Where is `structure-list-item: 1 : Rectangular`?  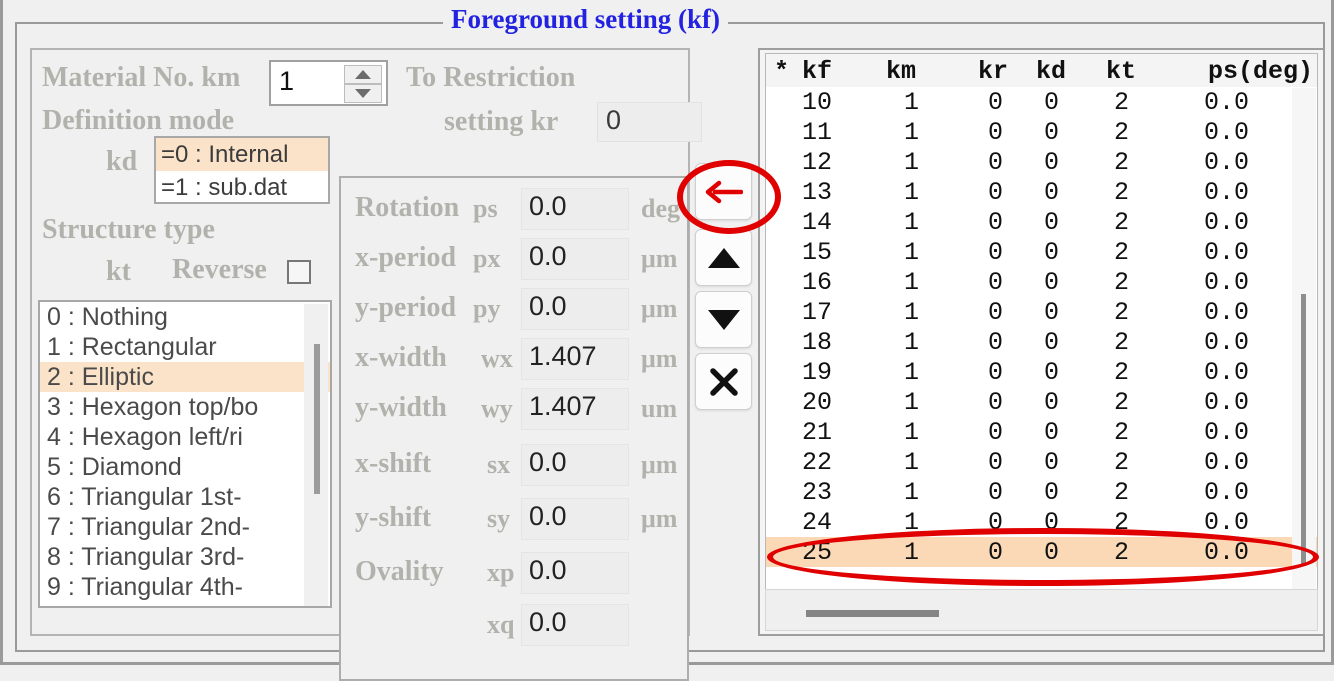
structure-list-item: 1 : Rectangular is located at coordinates (185, 347).